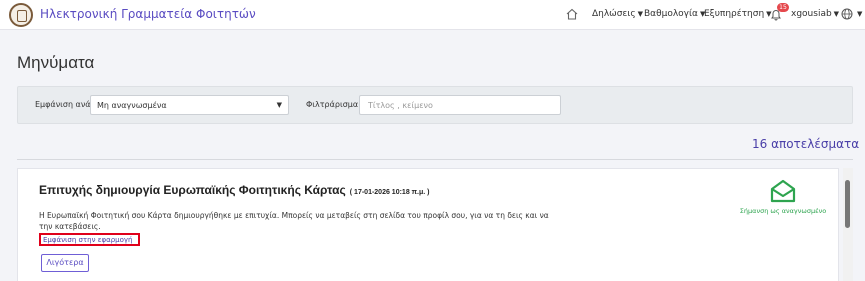 The height and width of the screenshot is (281, 865). I want to click on nav-service: Εξυπηρέτηση ▼, so click(738, 14).